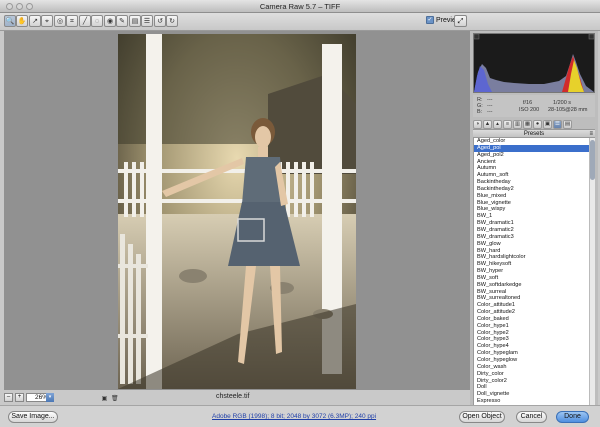  Describe the element at coordinates (50, 397) in the screenshot. I see `chevron-down-icon: ▾` at that location.